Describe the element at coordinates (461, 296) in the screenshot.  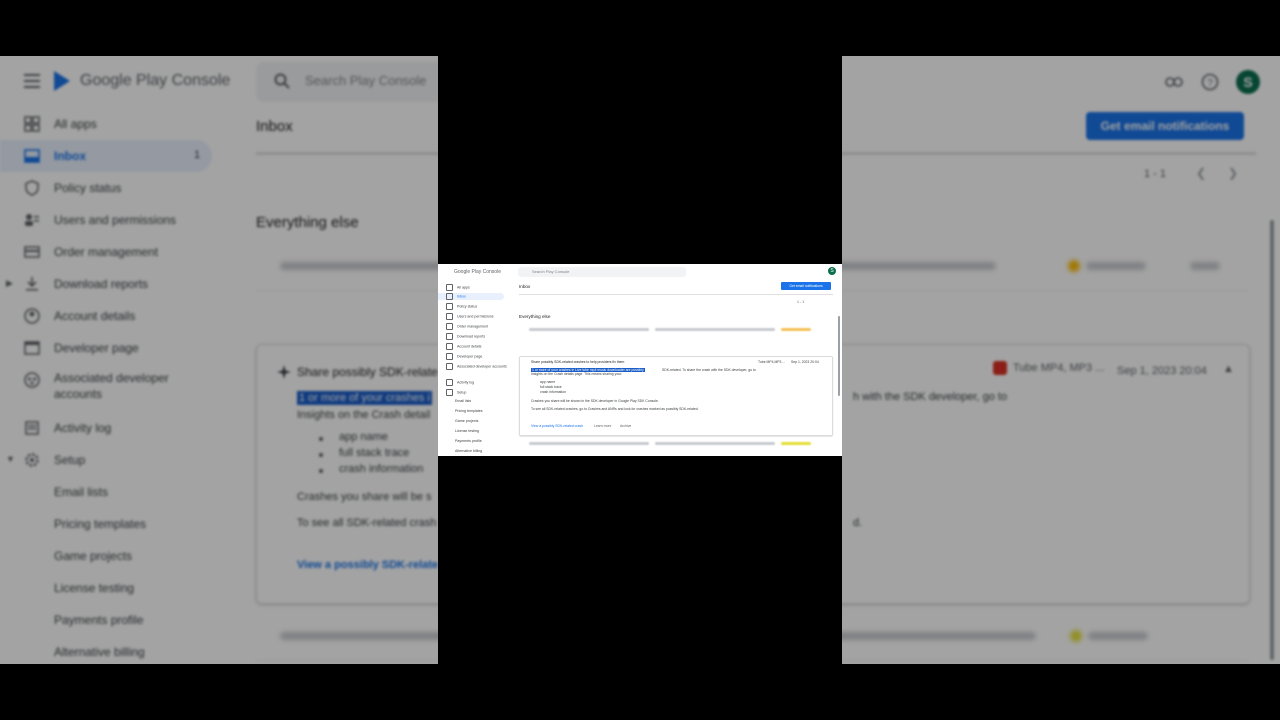
I see `mini-nav-label: Inbox` at that location.